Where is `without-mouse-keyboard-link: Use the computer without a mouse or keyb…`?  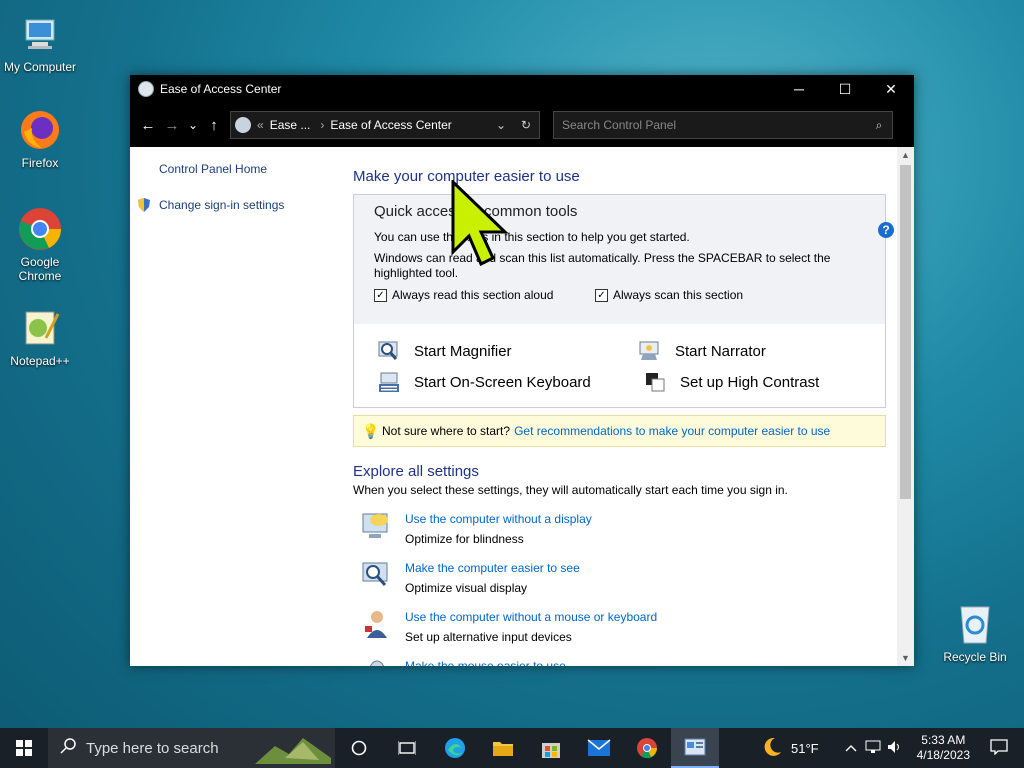 without-mouse-keyboard-link: Use the computer without a mouse or keyb… is located at coordinates (531, 617).